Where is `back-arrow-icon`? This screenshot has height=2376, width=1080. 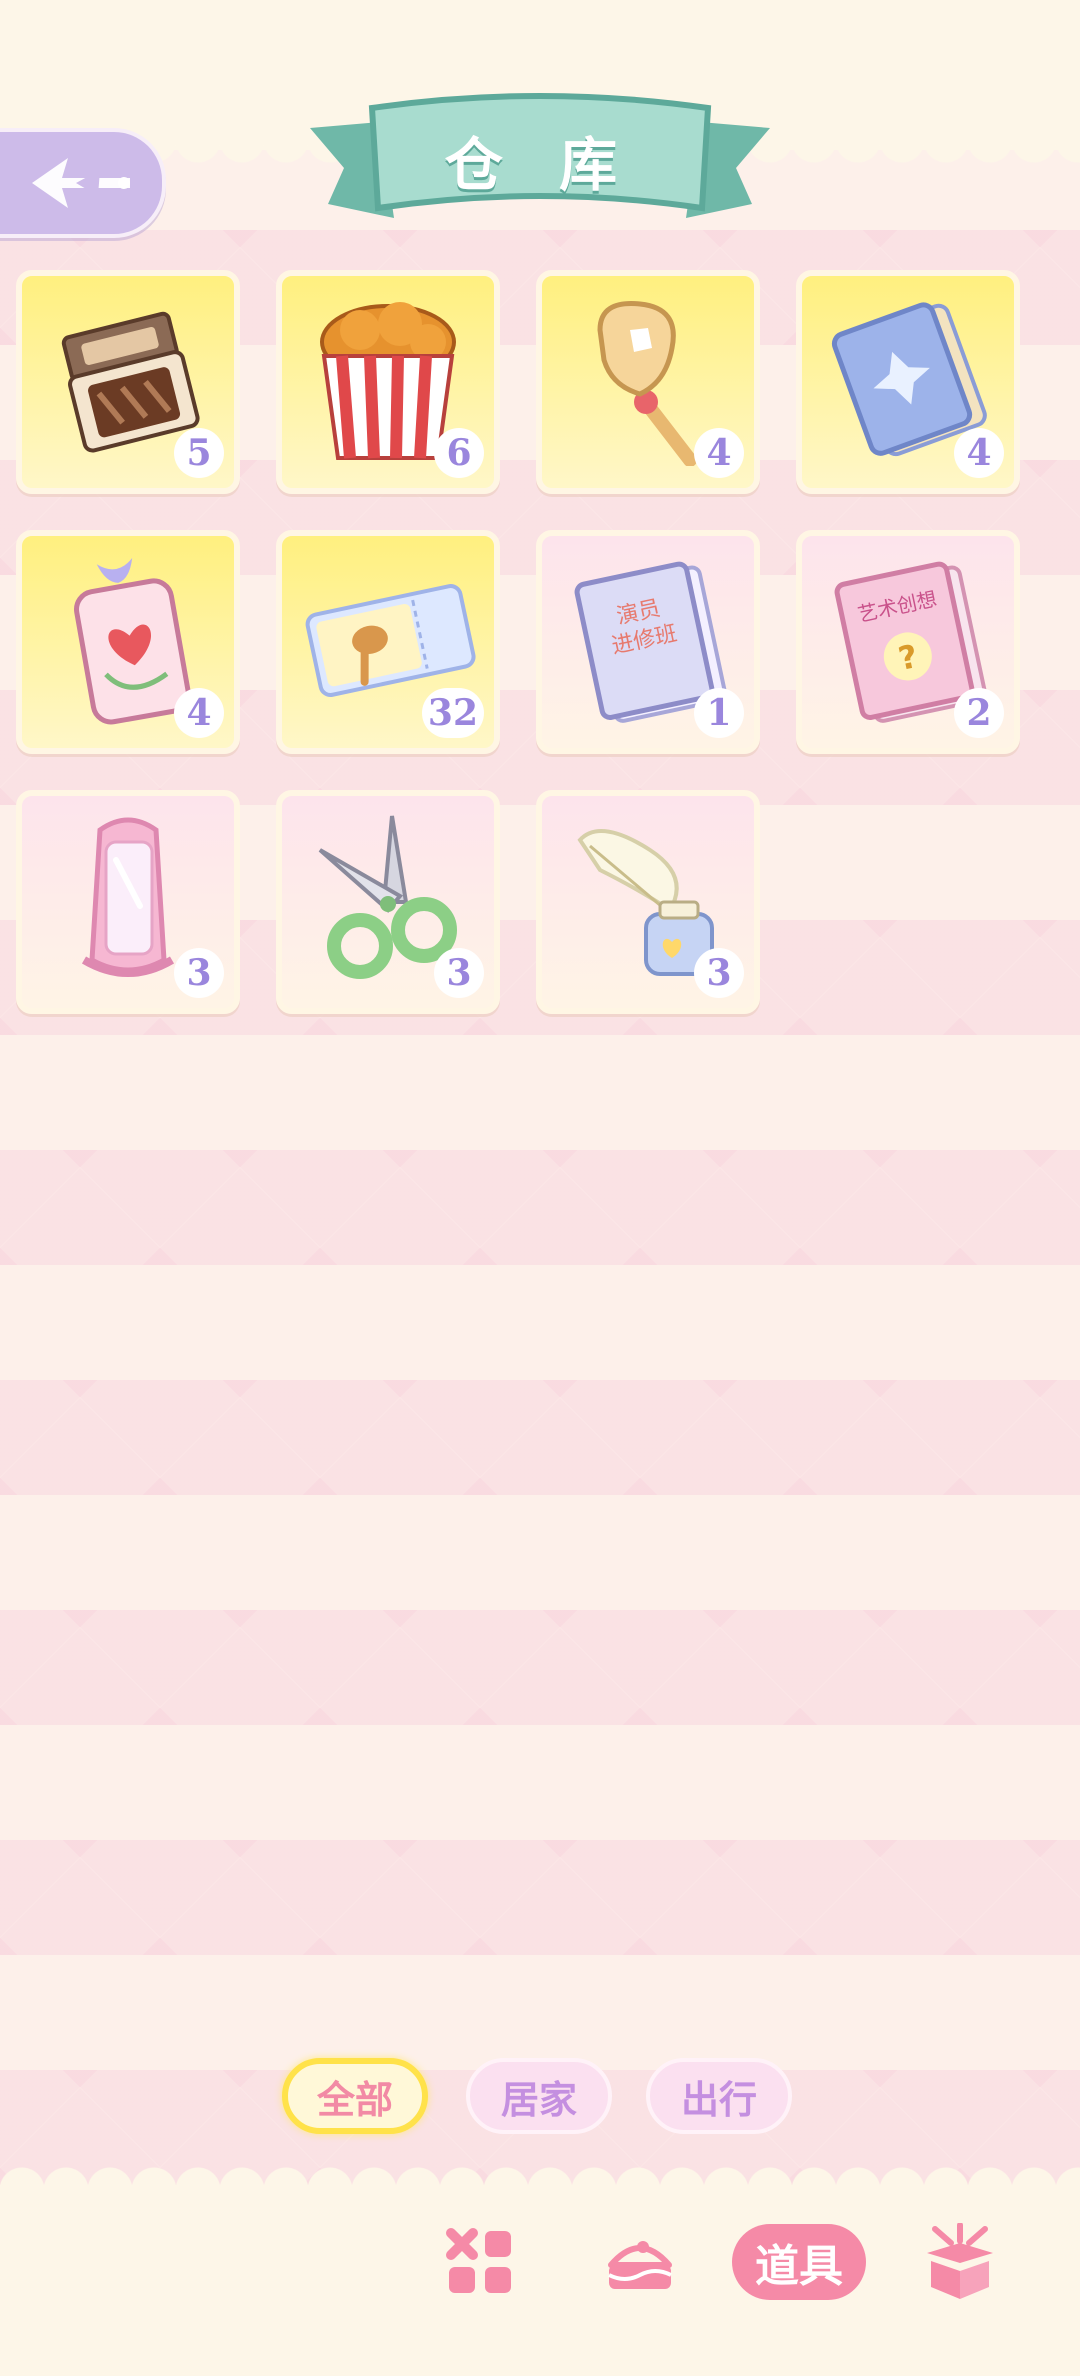 back-arrow-icon is located at coordinates (81, 183).